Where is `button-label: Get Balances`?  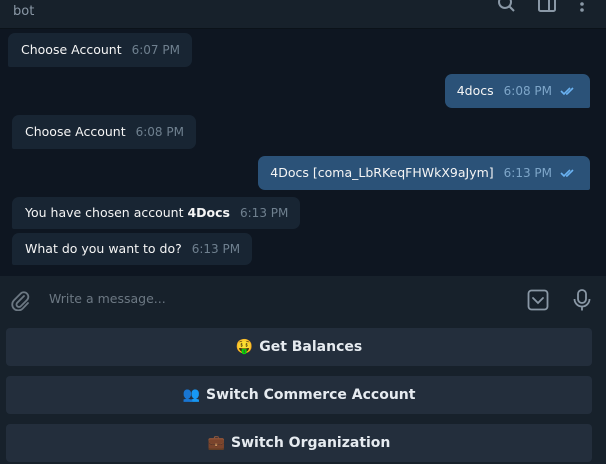
button-label: Get Balances is located at coordinates (311, 347).